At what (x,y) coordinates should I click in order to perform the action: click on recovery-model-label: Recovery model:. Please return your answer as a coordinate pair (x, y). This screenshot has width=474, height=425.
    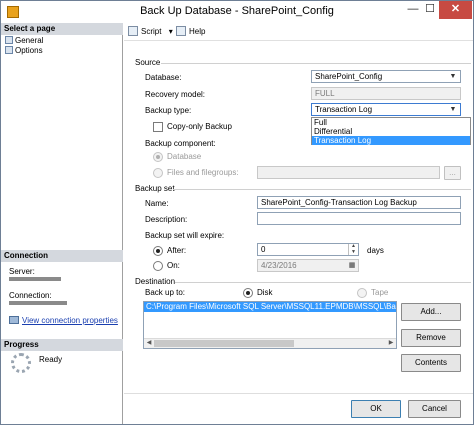
    Looking at the image, I should click on (175, 94).